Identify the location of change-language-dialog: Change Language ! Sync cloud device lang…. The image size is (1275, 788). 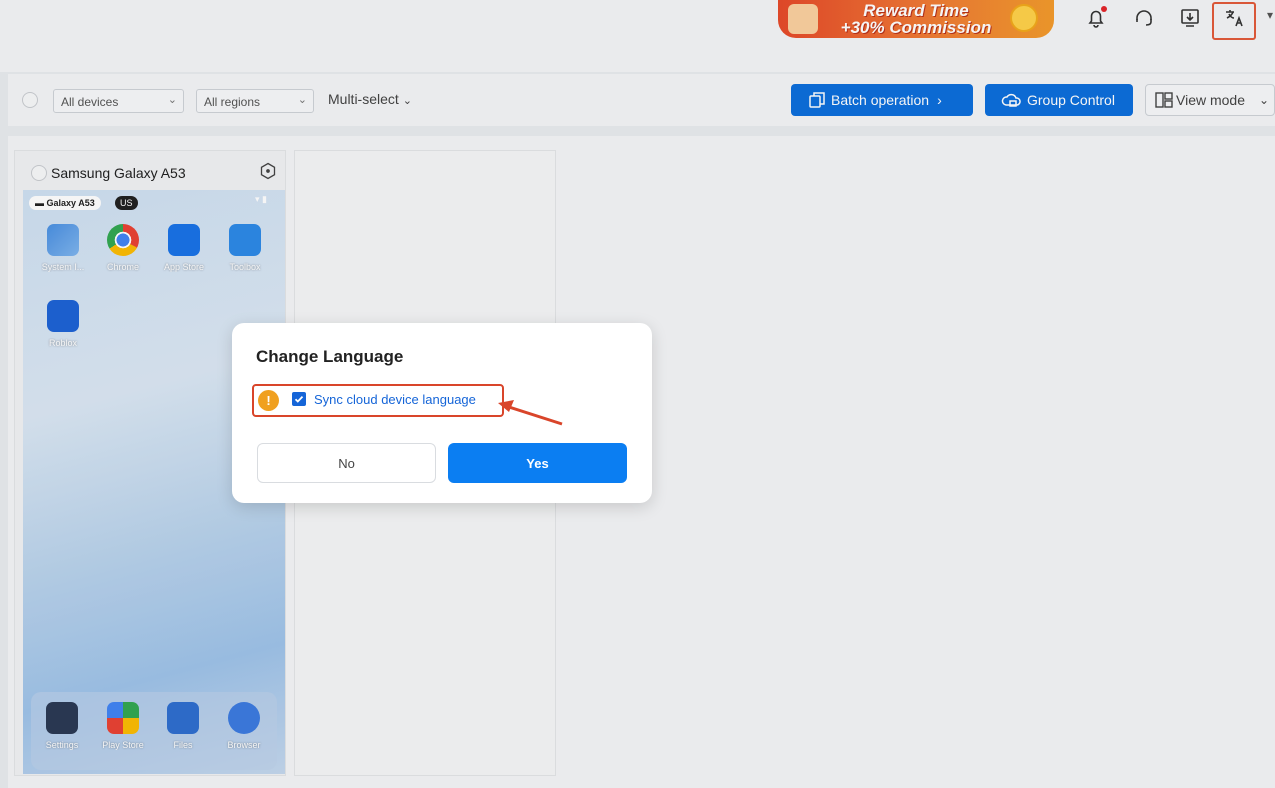
(442, 413).